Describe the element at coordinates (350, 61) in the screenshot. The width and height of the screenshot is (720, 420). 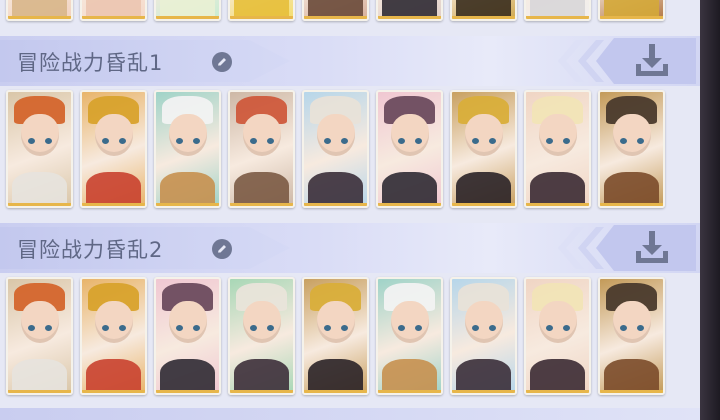
I see `team-header-1: 冒险战力昏乱1` at that location.